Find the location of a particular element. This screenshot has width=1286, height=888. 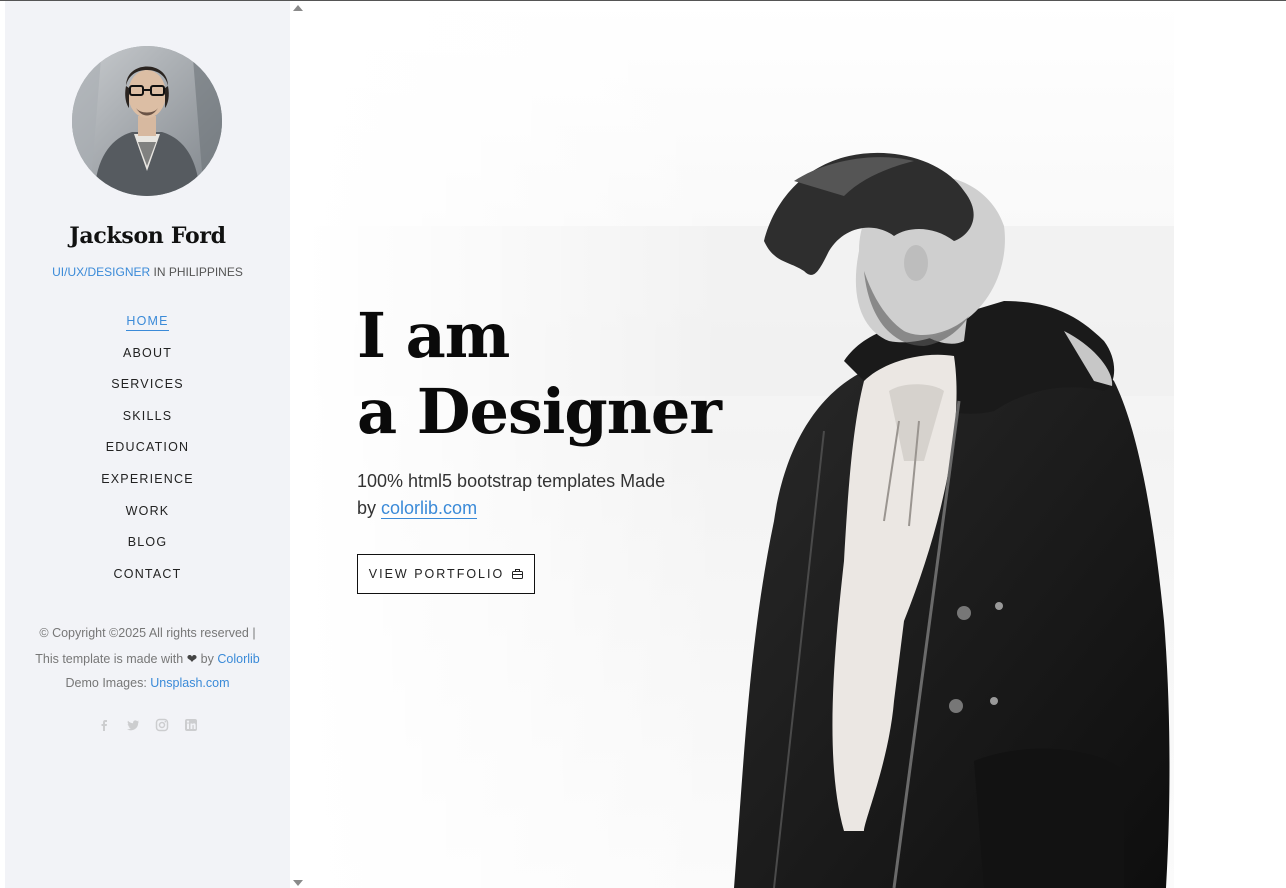

profile-name: Jackson Ford is located at coordinates (147, 236).